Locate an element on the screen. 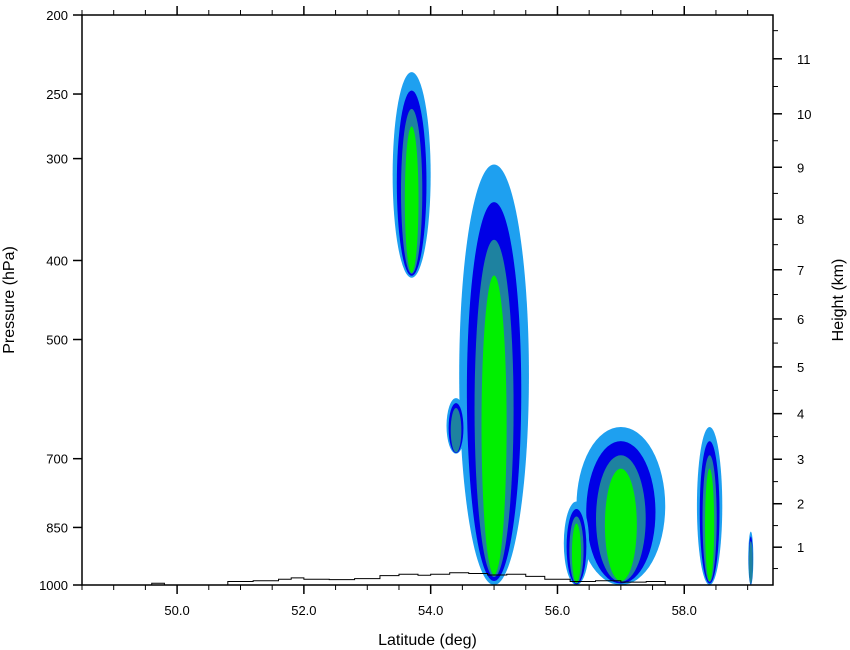 The height and width of the screenshot is (650, 850). height-tick-label: 11 is located at coordinates (804, 59).